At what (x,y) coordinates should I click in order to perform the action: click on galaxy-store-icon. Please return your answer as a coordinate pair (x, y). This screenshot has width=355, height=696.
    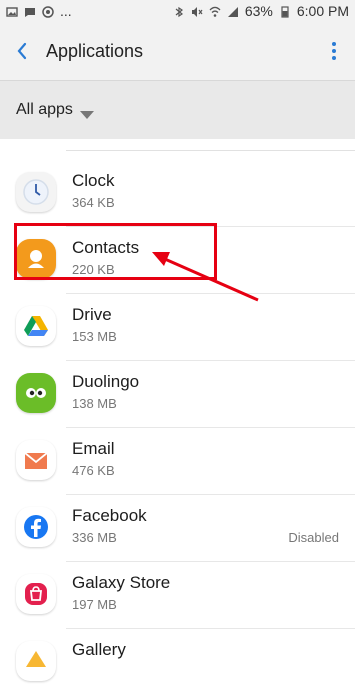
    Looking at the image, I should click on (36, 594).